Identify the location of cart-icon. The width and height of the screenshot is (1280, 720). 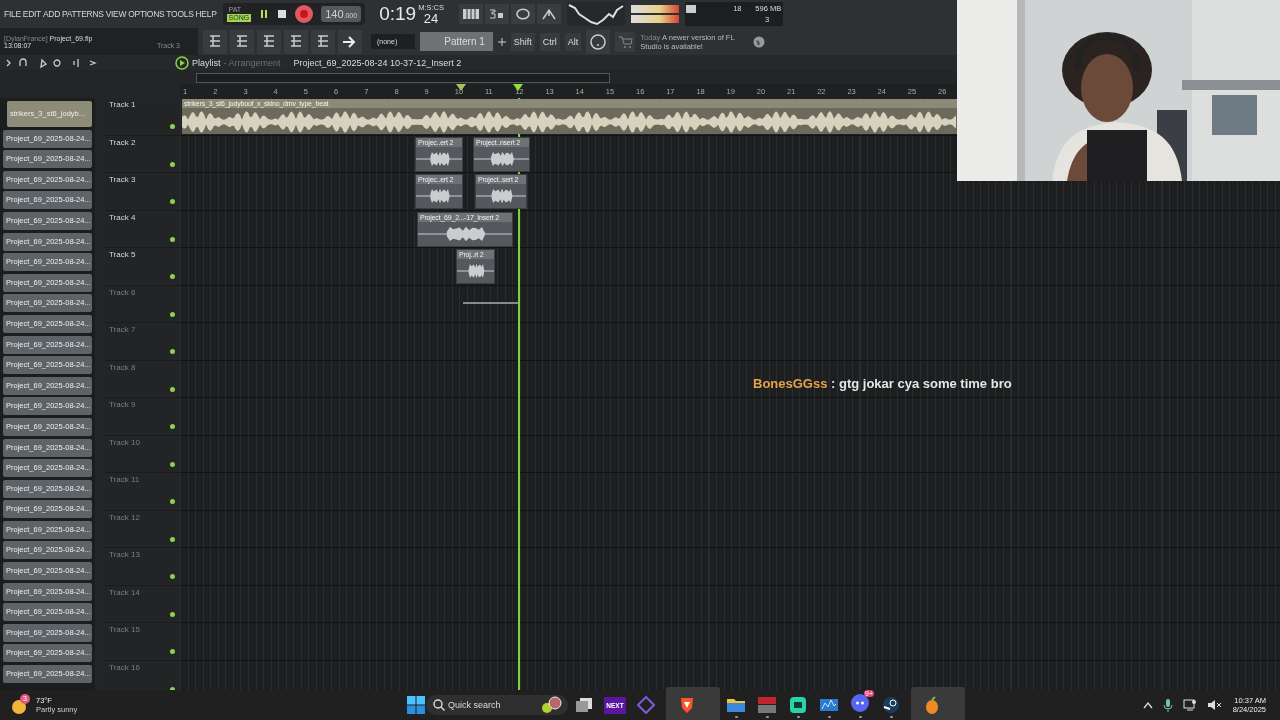
(625, 41).